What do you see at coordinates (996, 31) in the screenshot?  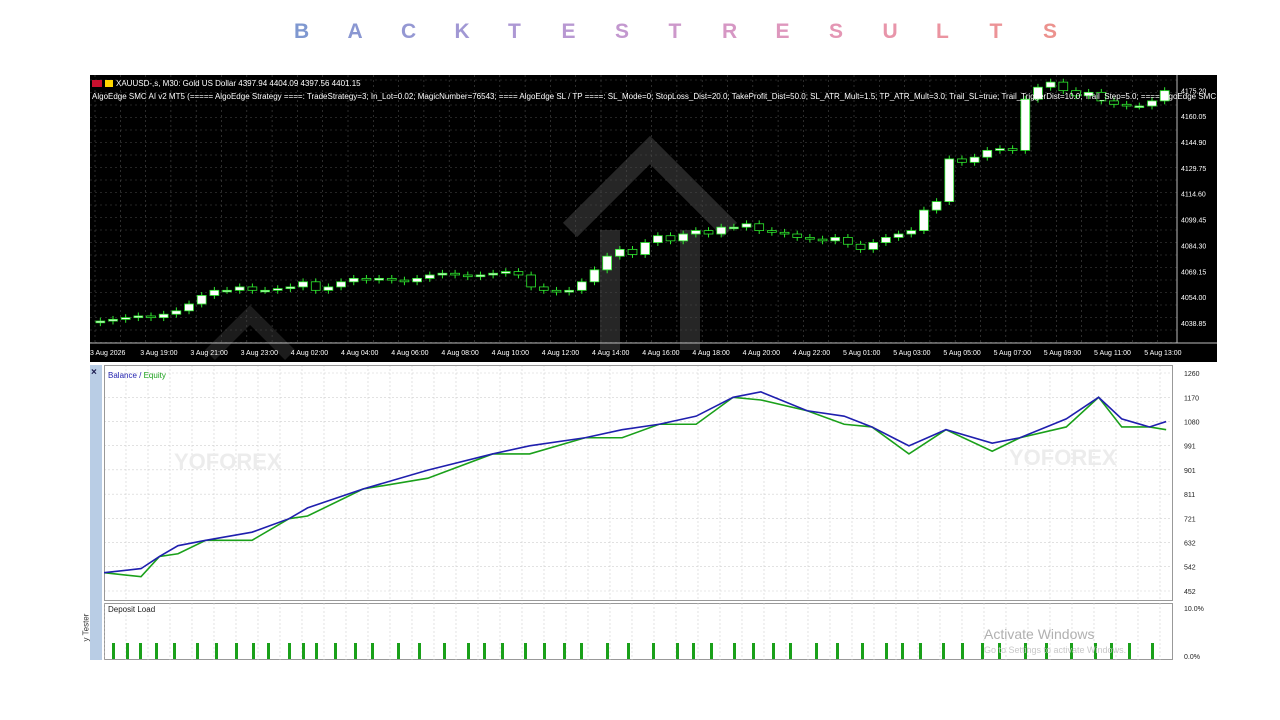 I see `title-letter: T` at bounding box center [996, 31].